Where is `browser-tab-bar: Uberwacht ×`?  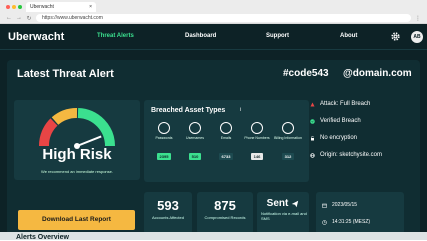
browser-tab-bar: Uberwacht × is located at coordinates (213, 6).